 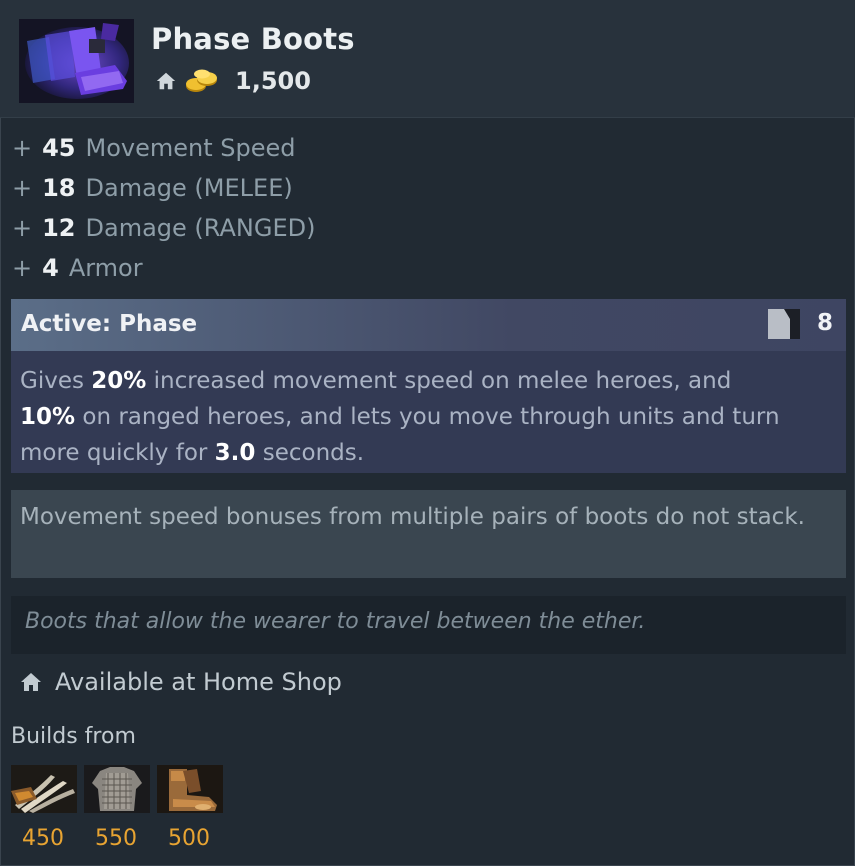 What do you see at coordinates (43, 838) in the screenshot?
I see `component-cost: 450` at bounding box center [43, 838].